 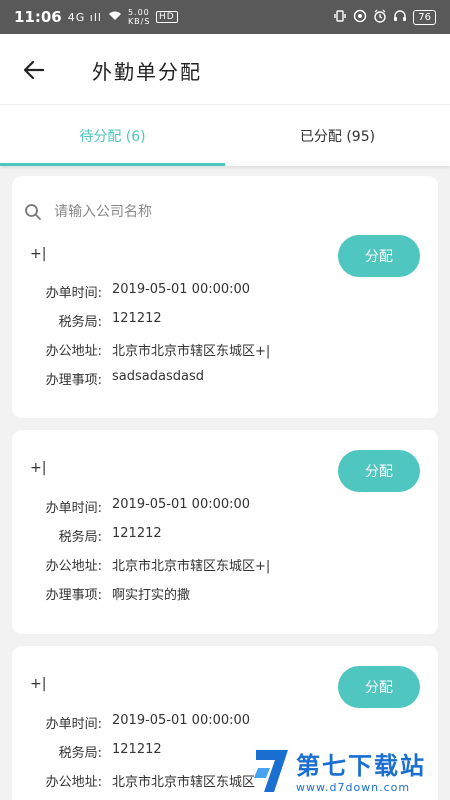 What do you see at coordinates (139, 17) in the screenshot?
I see `network-speed: 5.00 KB/S` at bounding box center [139, 17].